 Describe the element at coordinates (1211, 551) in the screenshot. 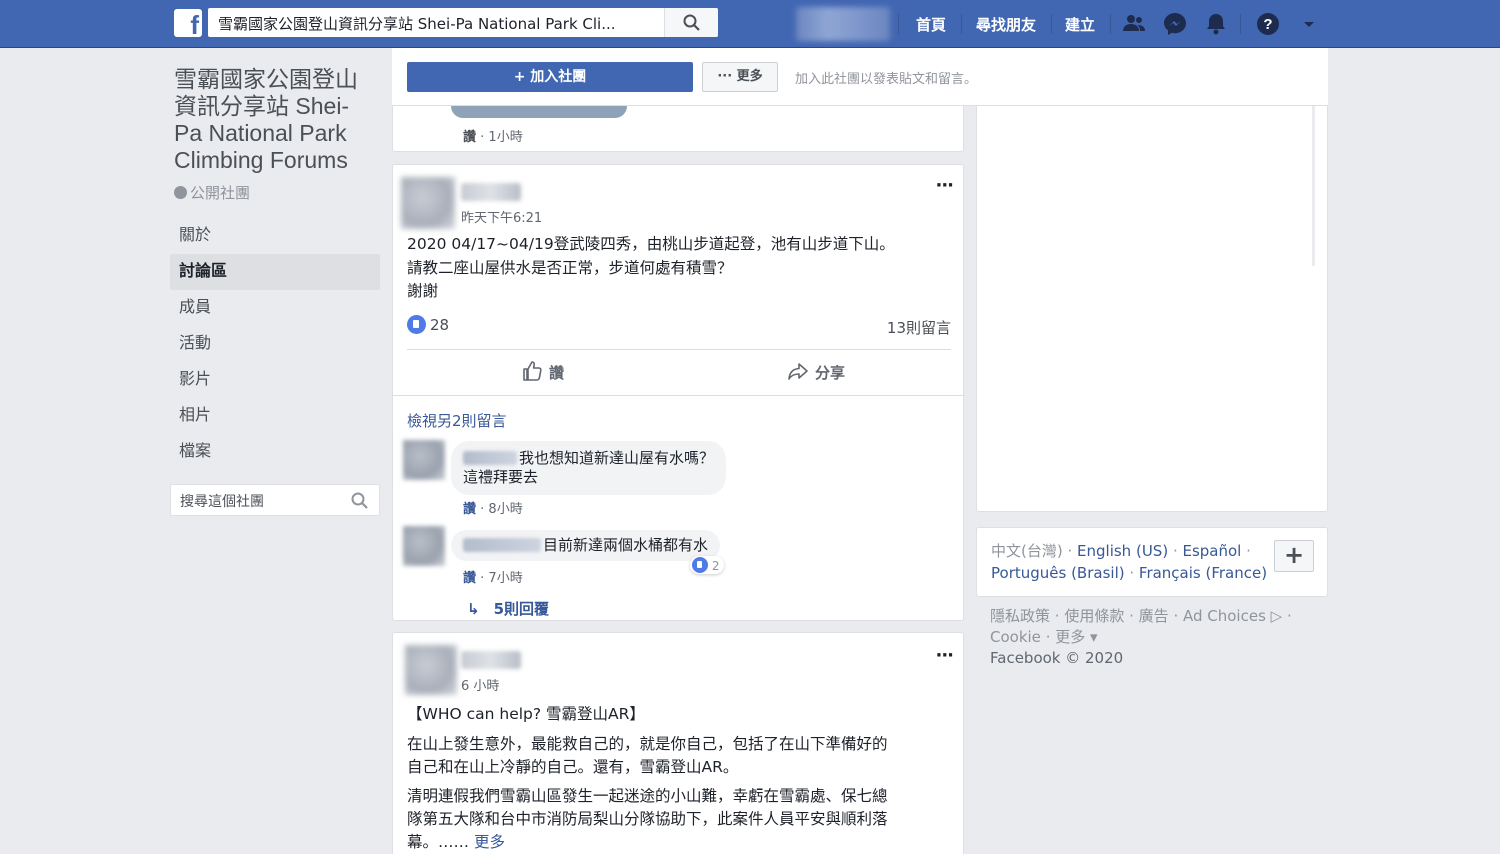

I see `language-option: Español` at that location.